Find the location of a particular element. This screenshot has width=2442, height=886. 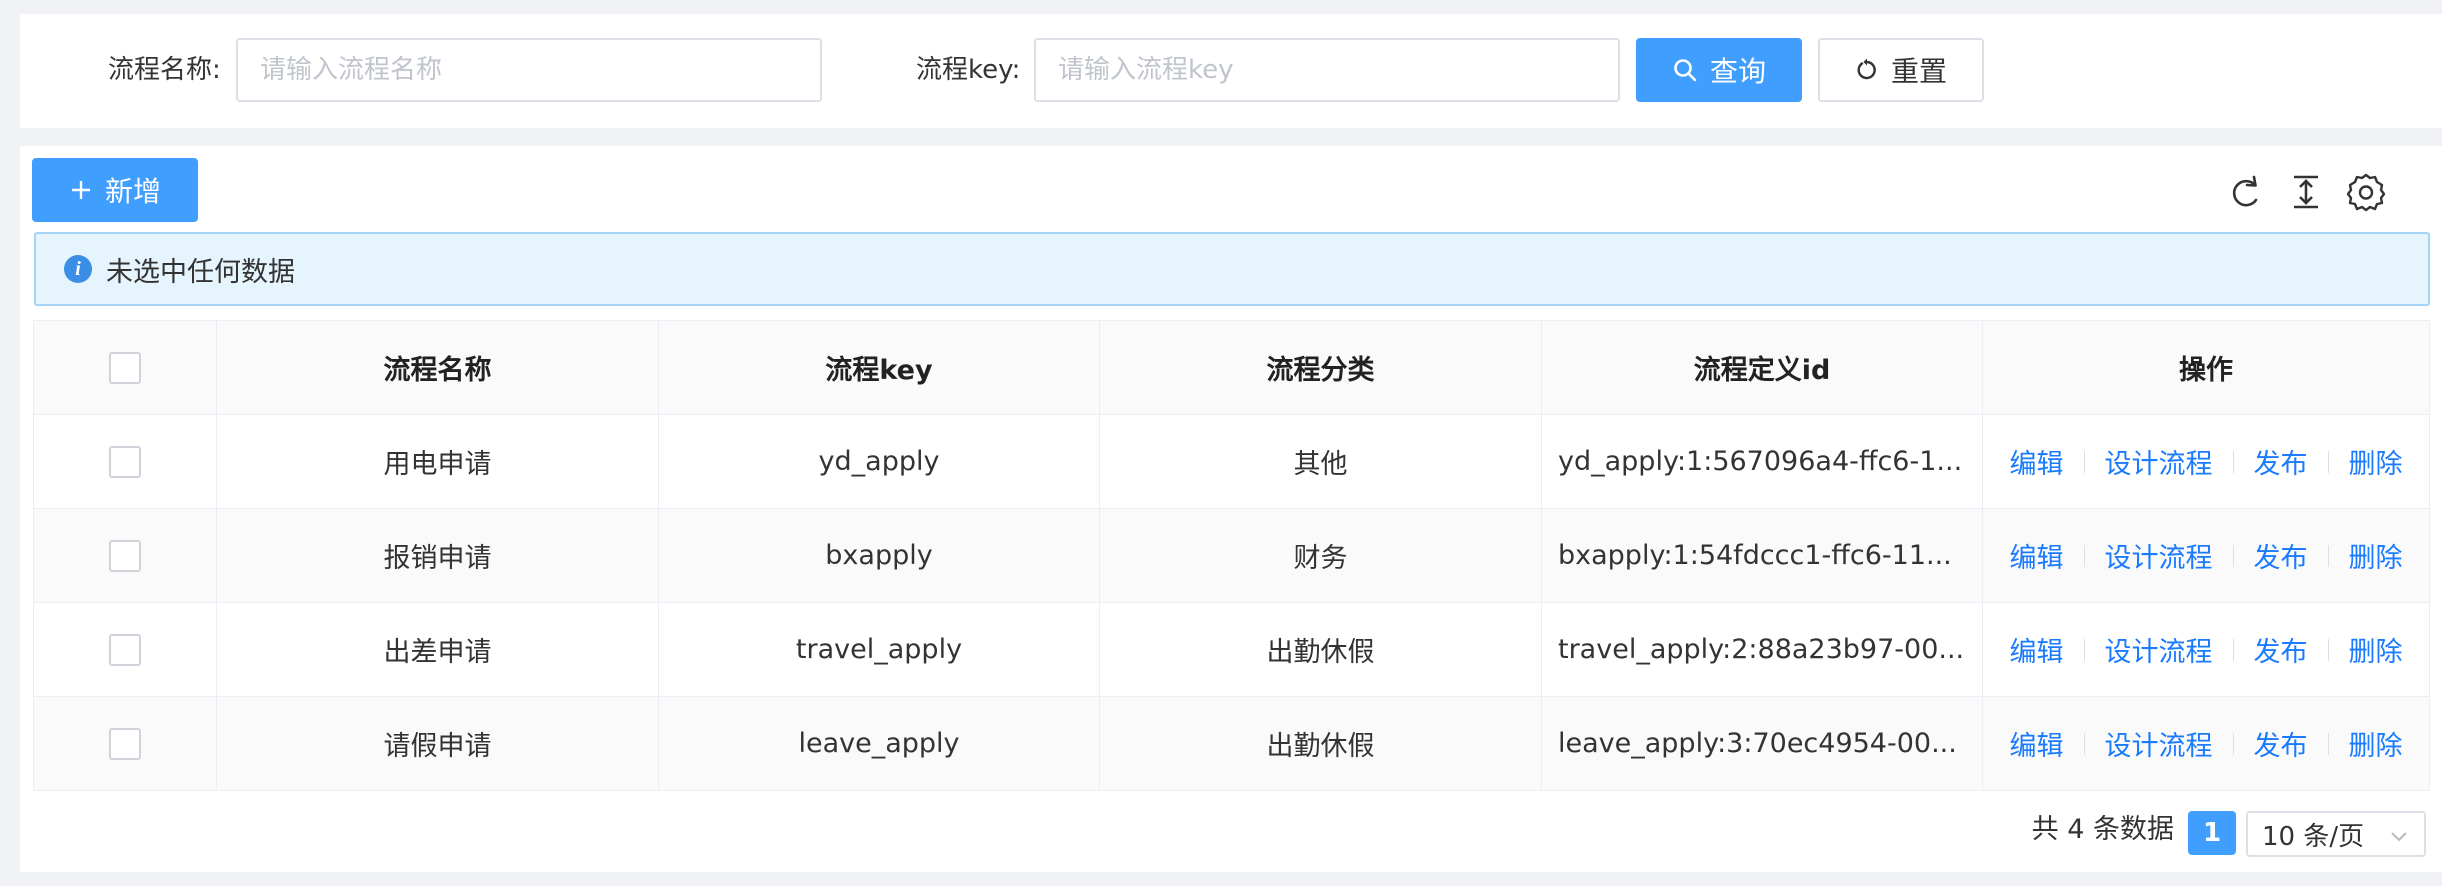

process-name-placeholder: 请输入流程名称 is located at coordinates (351, 70).